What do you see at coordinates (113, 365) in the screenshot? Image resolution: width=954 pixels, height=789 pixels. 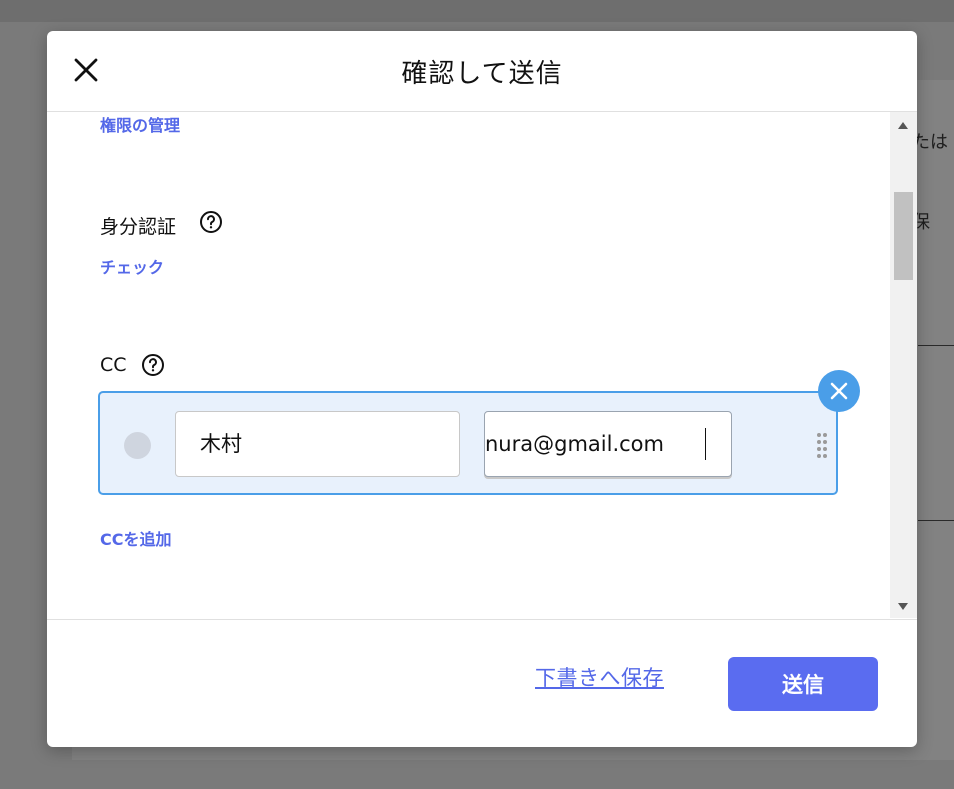 I see `cc-label: CC` at bounding box center [113, 365].